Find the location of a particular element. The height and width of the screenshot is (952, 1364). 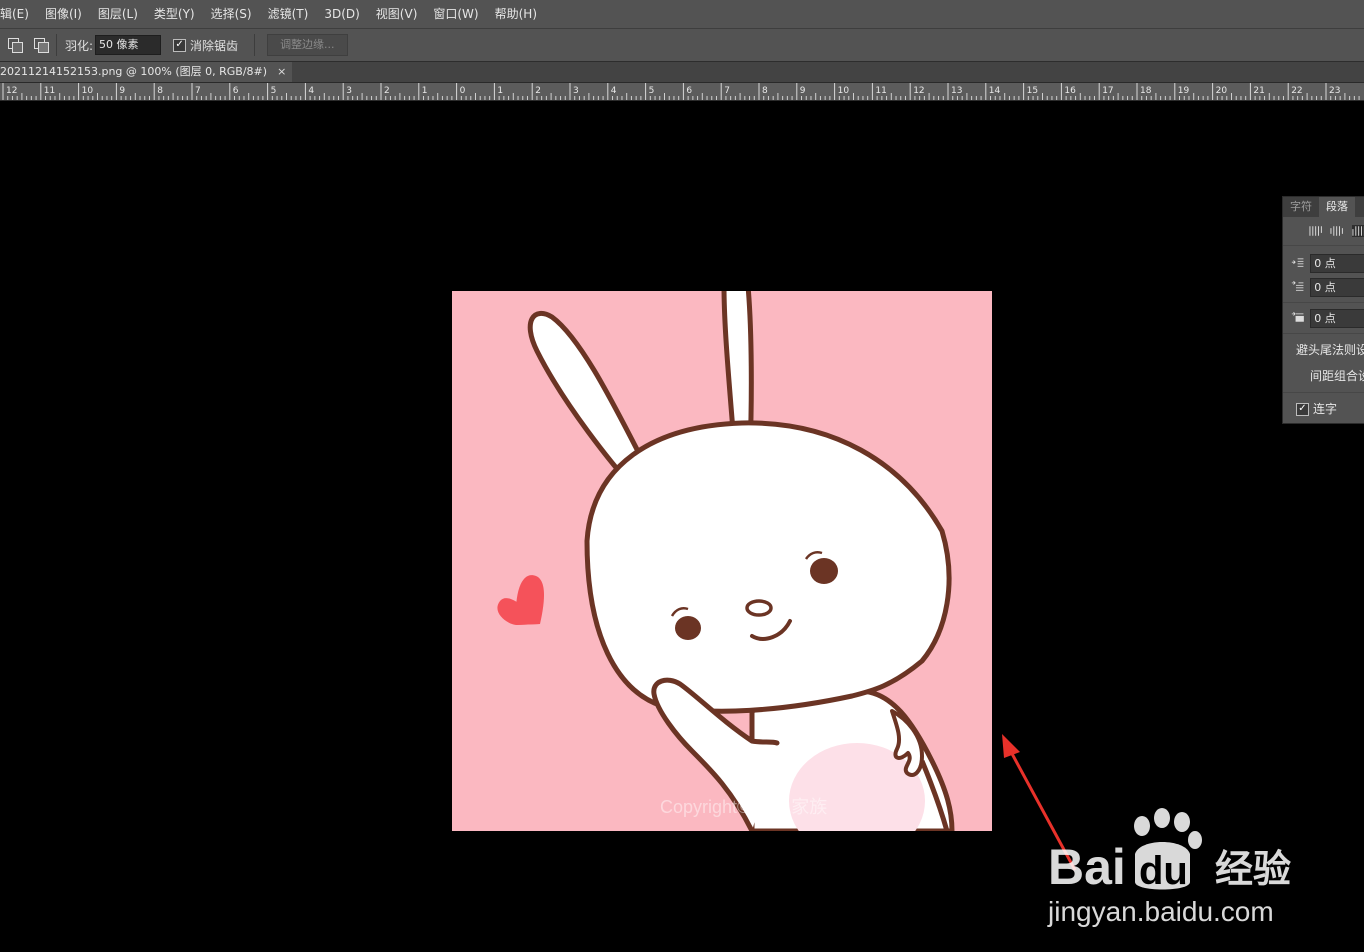

menu-item: 窗口(W) is located at coordinates (455, 14).